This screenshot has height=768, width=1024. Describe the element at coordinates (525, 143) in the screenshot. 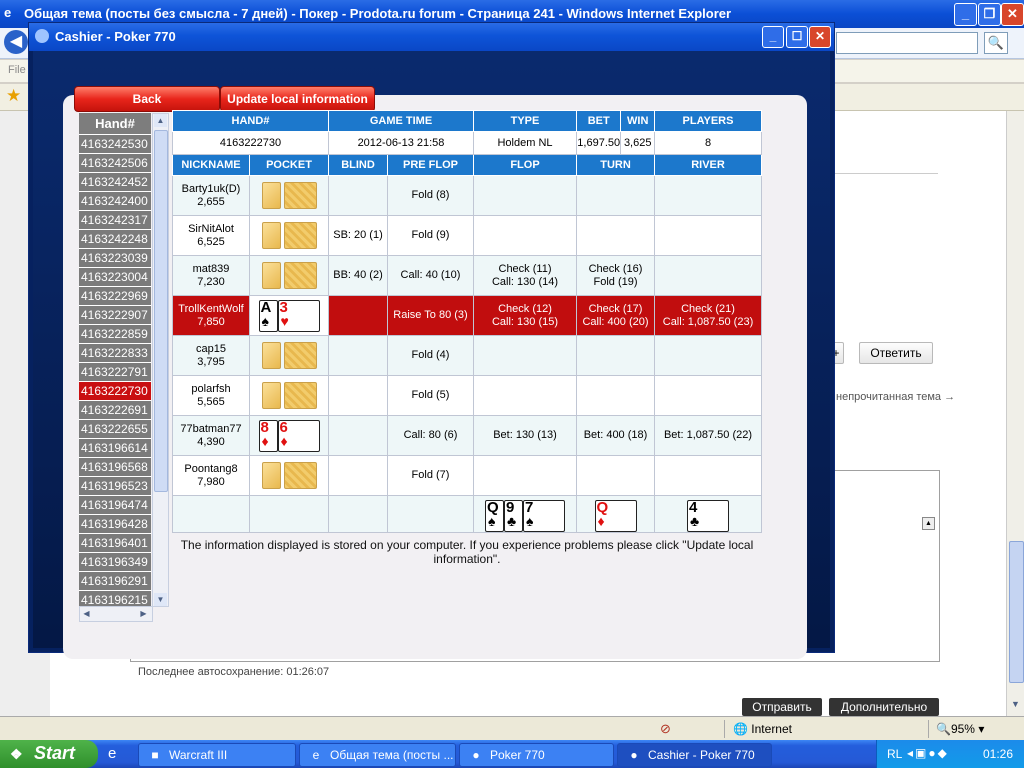

I see `summary-type: Holdem NL` at that location.